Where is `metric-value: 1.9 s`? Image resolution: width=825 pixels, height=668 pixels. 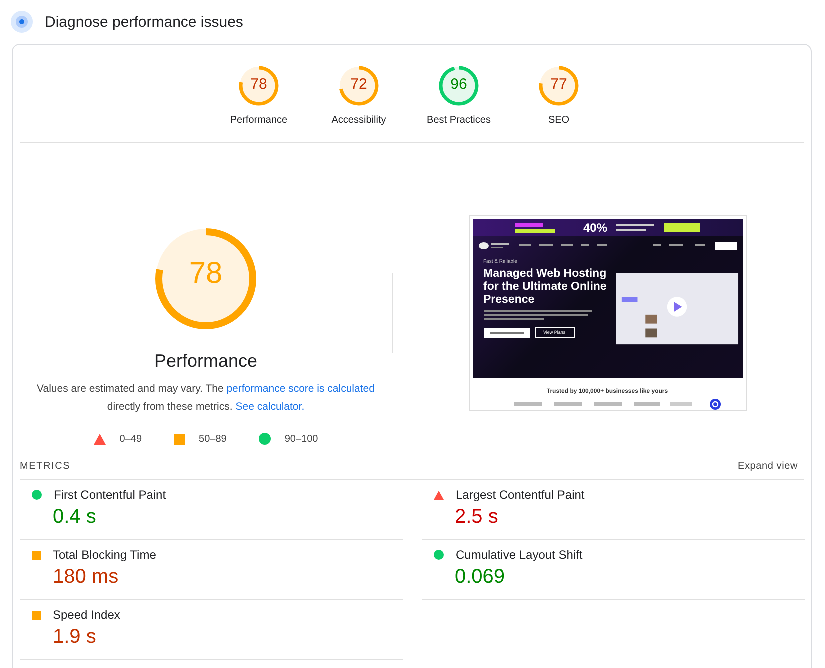 metric-value: 1.9 s is located at coordinates (75, 637).